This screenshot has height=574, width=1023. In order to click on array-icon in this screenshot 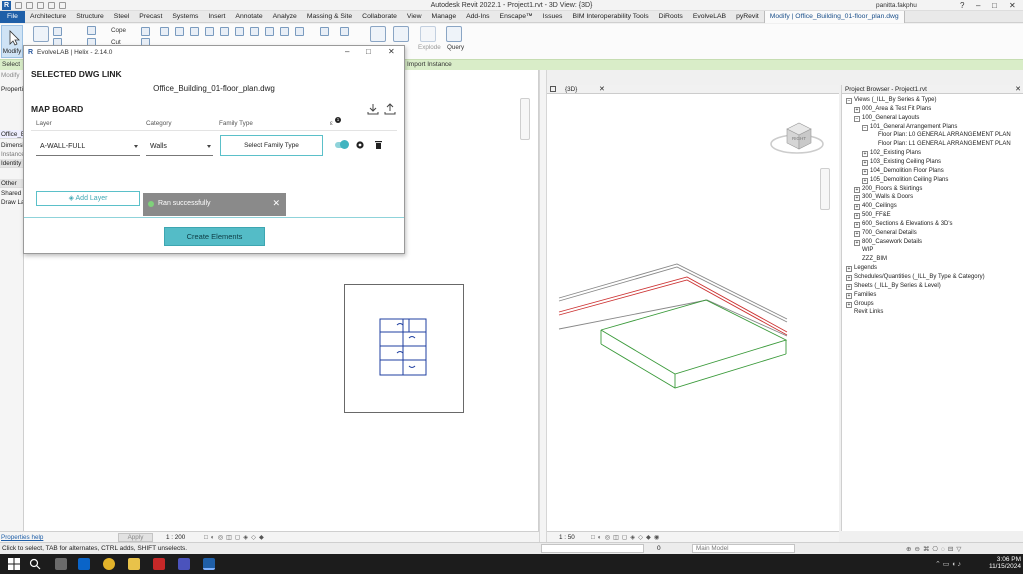, I will do `click(324, 31)`.